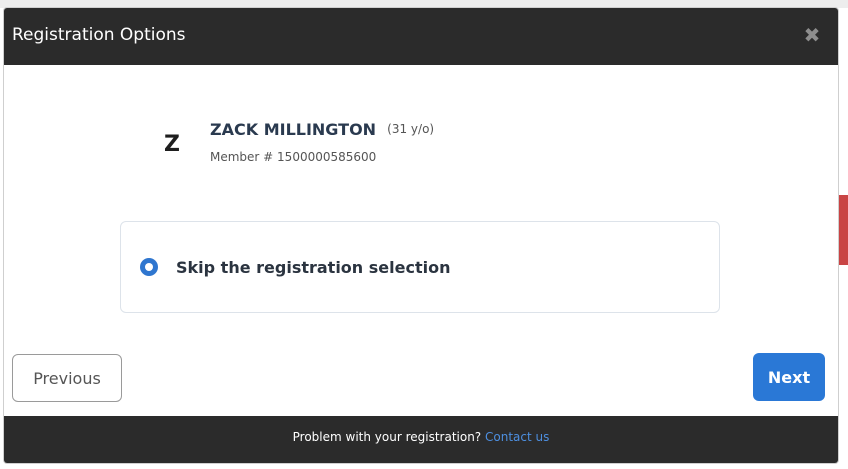 The image size is (848, 469). What do you see at coordinates (411, 129) in the screenshot?
I see `member-age: (31 y/o)` at bounding box center [411, 129].